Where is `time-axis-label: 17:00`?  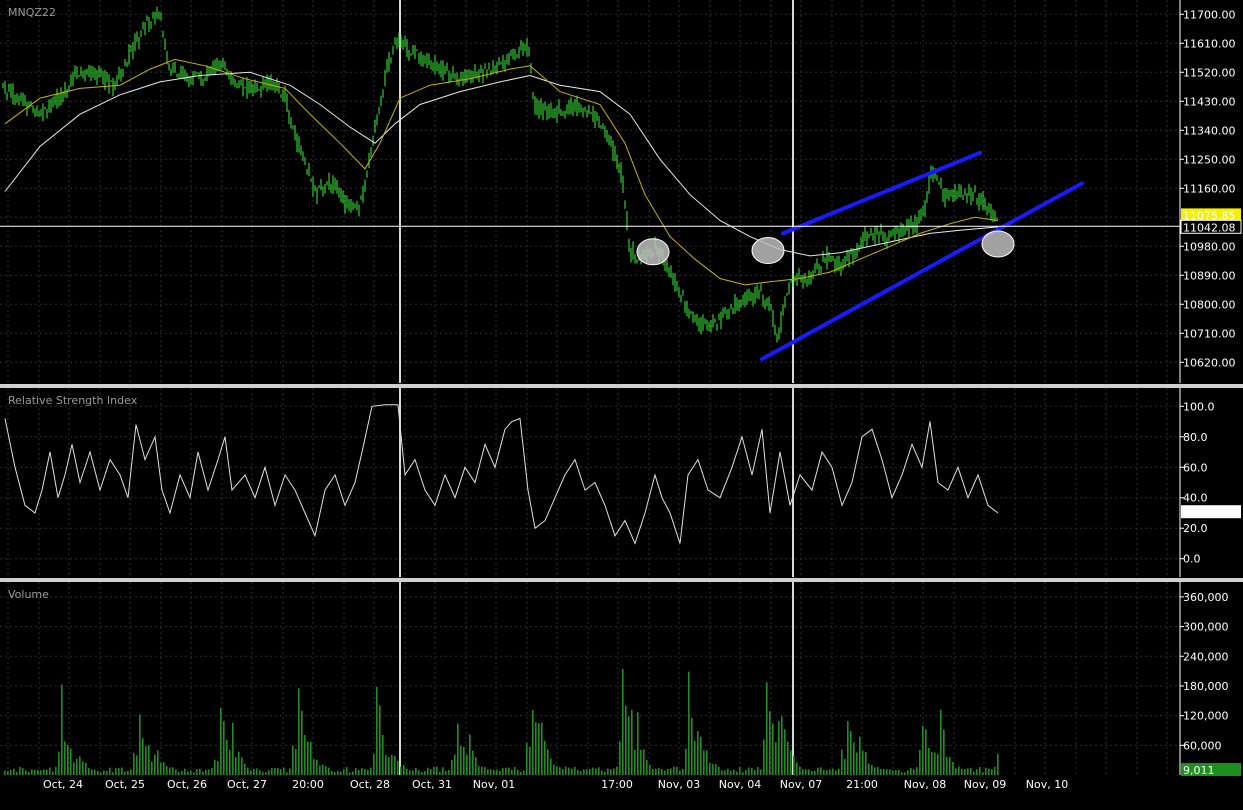 time-axis-label: 17:00 is located at coordinates (617, 784).